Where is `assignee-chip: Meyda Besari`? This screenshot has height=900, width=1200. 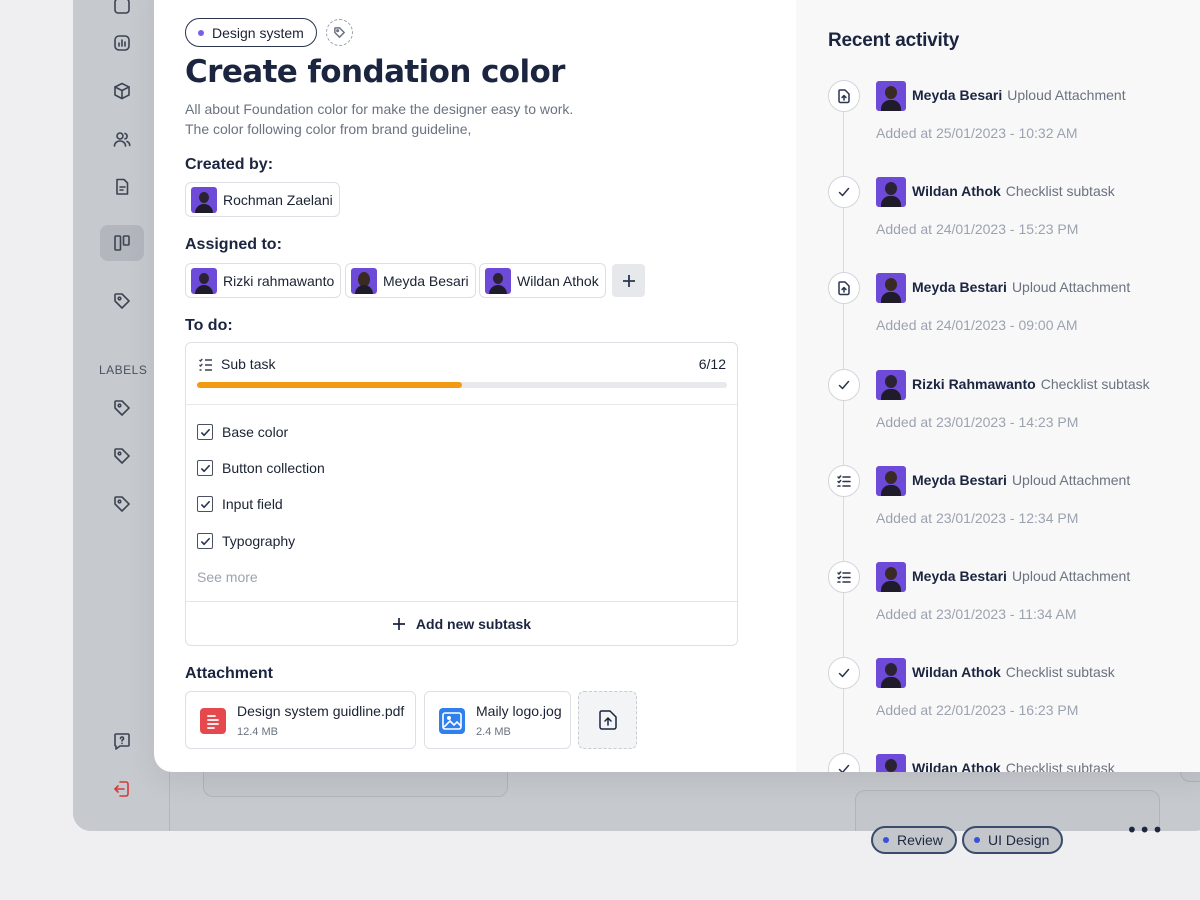
assignee-chip: Meyda Besari is located at coordinates (410, 280).